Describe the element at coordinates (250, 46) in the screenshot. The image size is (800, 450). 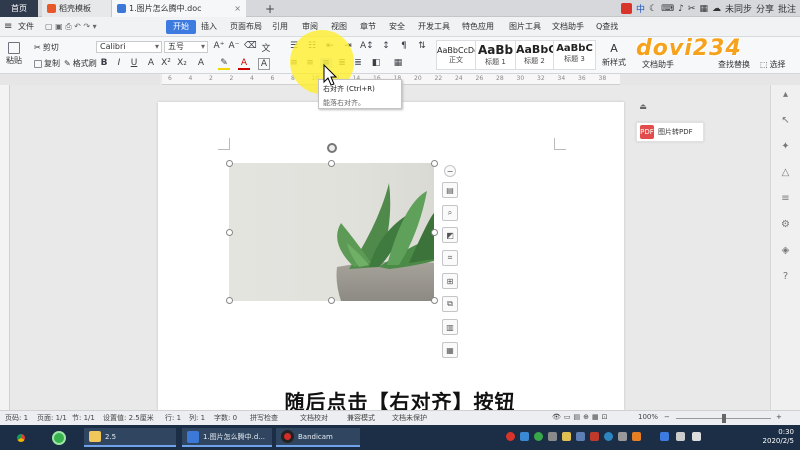
I see `clear-format-icon: ⌫` at that location.